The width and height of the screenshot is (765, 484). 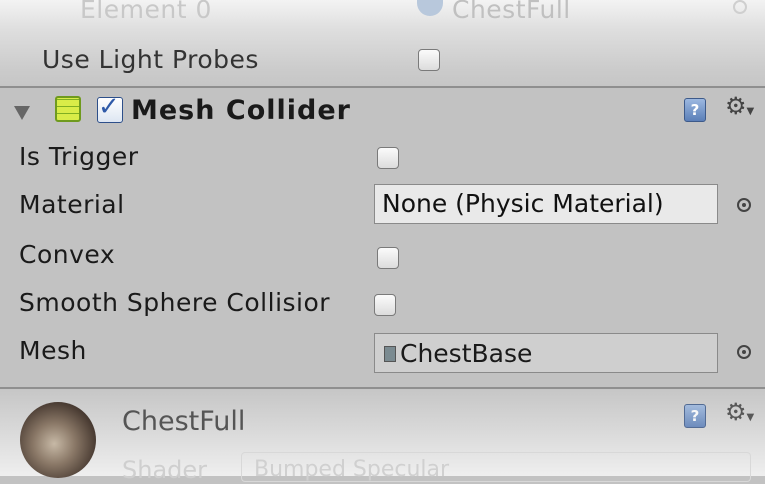 What do you see at coordinates (546, 204) in the screenshot?
I see `material-field: None (Physic Material)` at bounding box center [546, 204].